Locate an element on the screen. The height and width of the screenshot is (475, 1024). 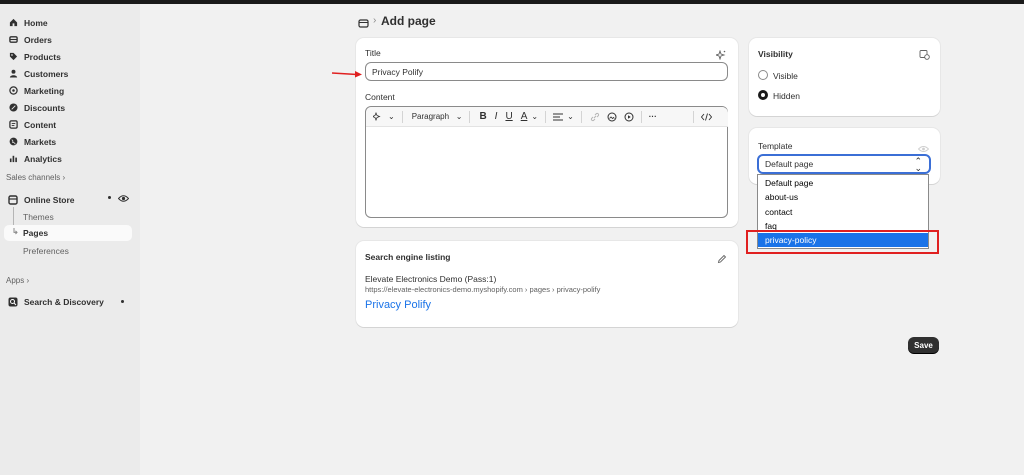
discount-icon is located at coordinates (13, 108).